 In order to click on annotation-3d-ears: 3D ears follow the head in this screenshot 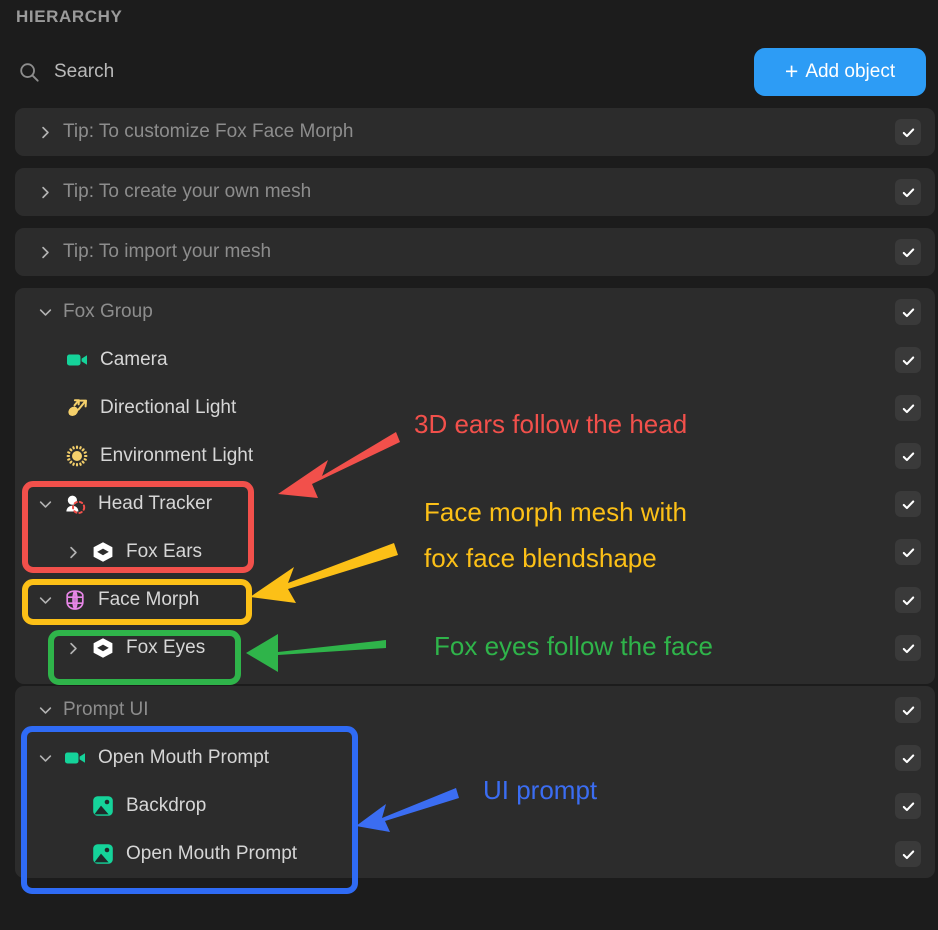, I will do `click(551, 424)`.